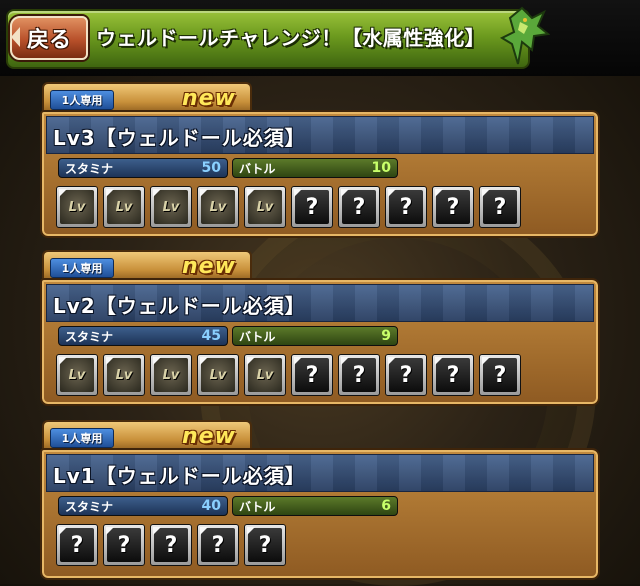  What do you see at coordinates (15, 37) in the screenshot?
I see `back-chevron-icon` at bounding box center [15, 37].